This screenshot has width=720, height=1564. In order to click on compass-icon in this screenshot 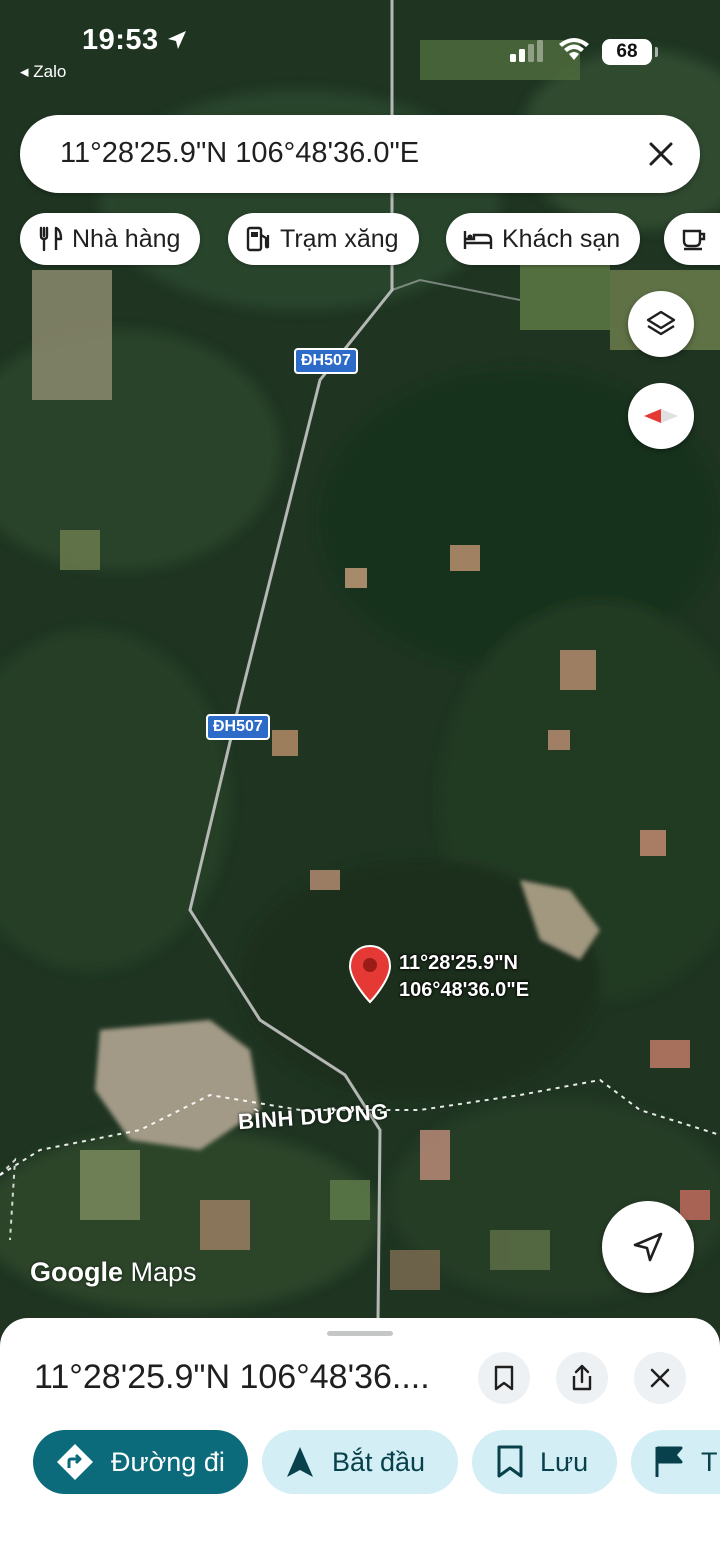, I will do `click(661, 416)`.